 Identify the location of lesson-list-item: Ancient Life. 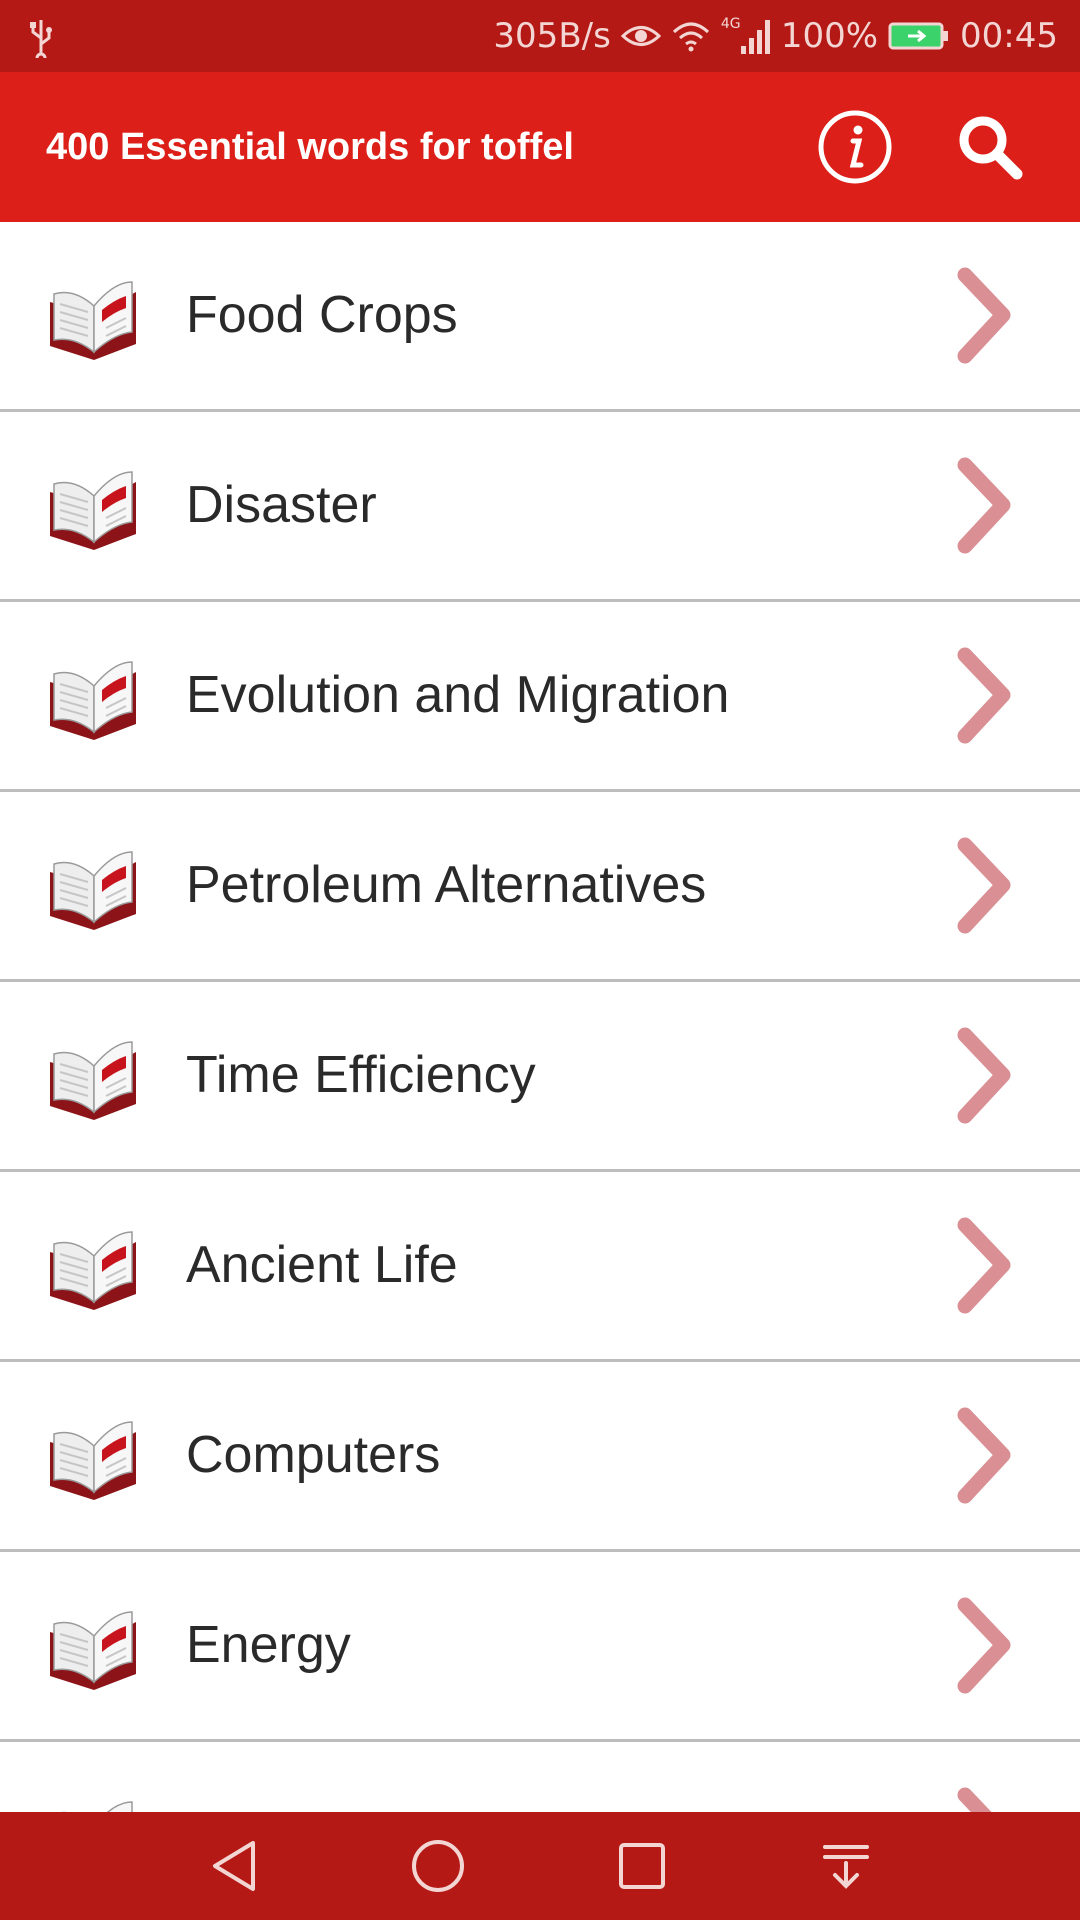
(540, 1267).